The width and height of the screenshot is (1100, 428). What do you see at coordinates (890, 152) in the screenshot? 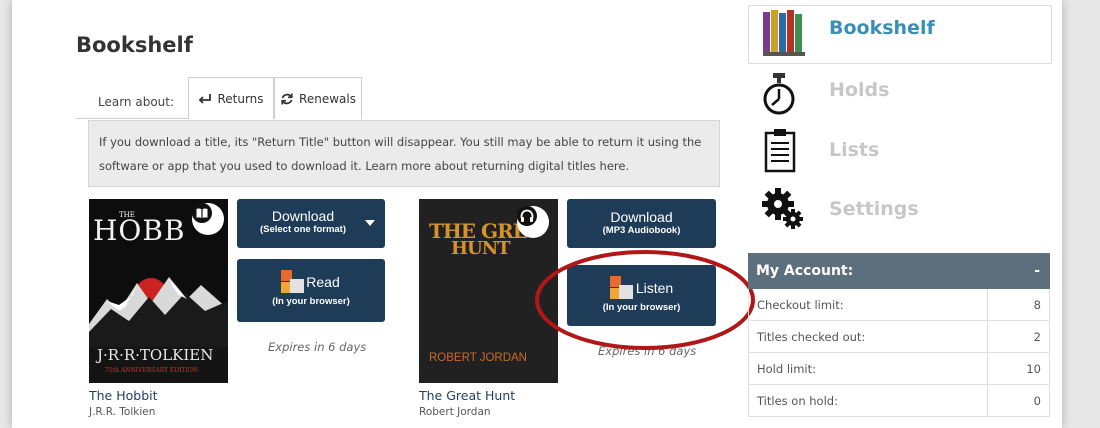
I see `nav-item-lists: Lists` at bounding box center [890, 152].